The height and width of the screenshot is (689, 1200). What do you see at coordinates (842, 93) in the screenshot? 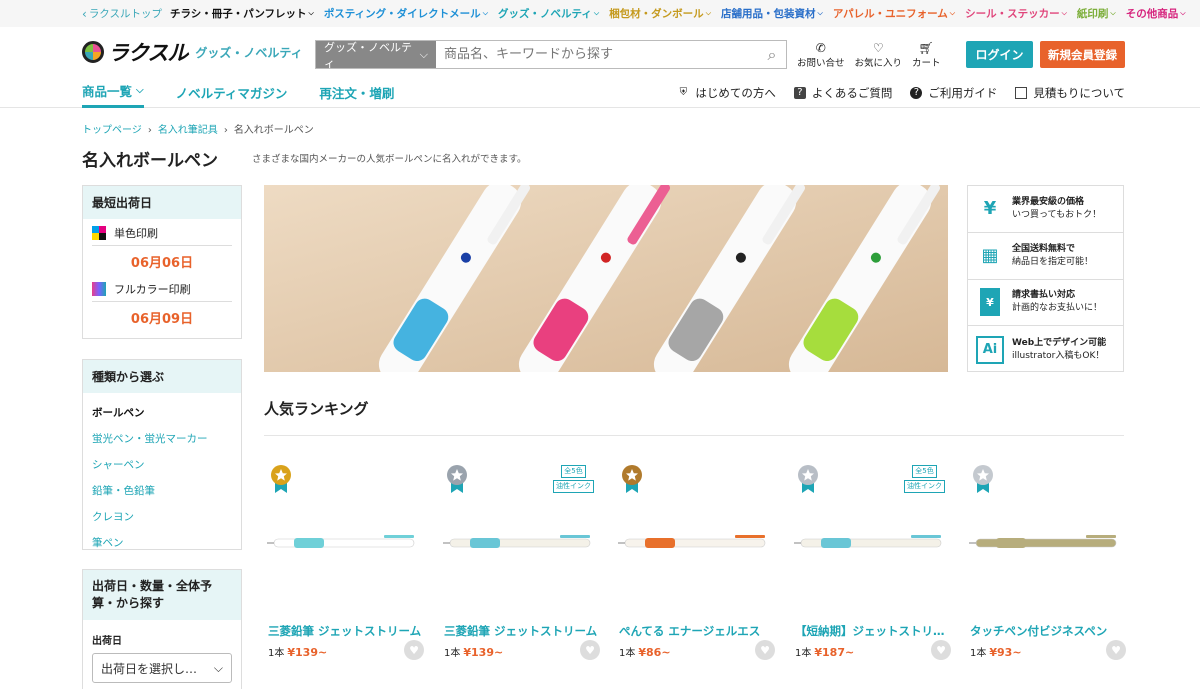
I see `faq-link: ? よくあるご質問` at bounding box center [842, 93].